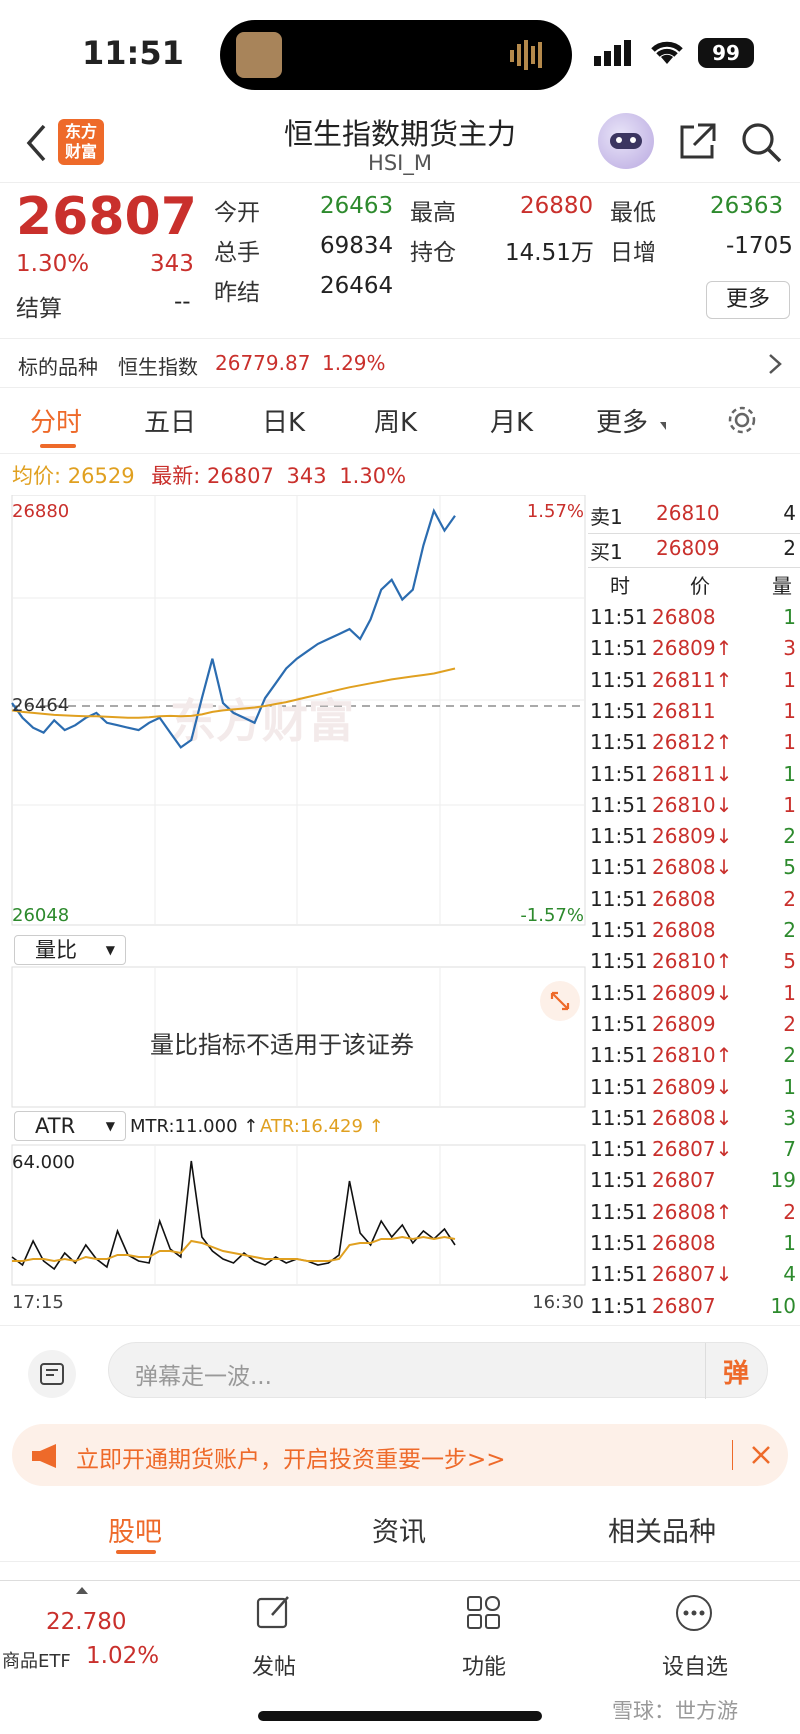 The image size is (800, 1734). What do you see at coordinates (667, 52) in the screenshot?
I see `wifi-icon` at bounding box center [667, 52].